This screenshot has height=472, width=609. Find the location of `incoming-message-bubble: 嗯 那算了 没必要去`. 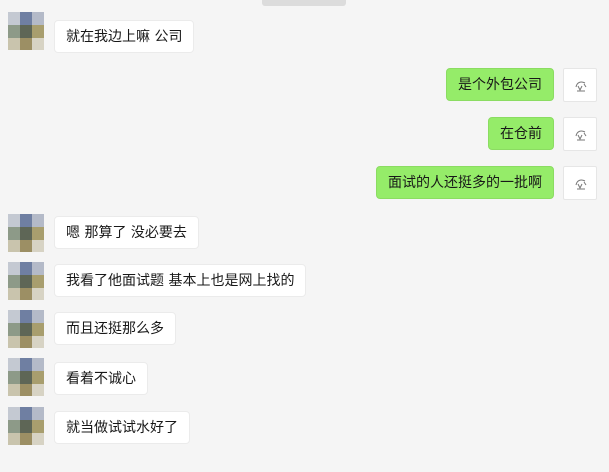

incoming-message-bubble: 嗯 那算了 没必要去 is located at coordinates (126, 232).